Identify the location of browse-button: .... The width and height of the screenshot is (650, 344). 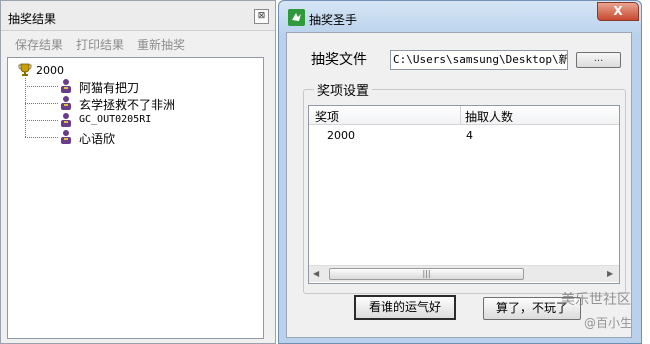
(598, 60).